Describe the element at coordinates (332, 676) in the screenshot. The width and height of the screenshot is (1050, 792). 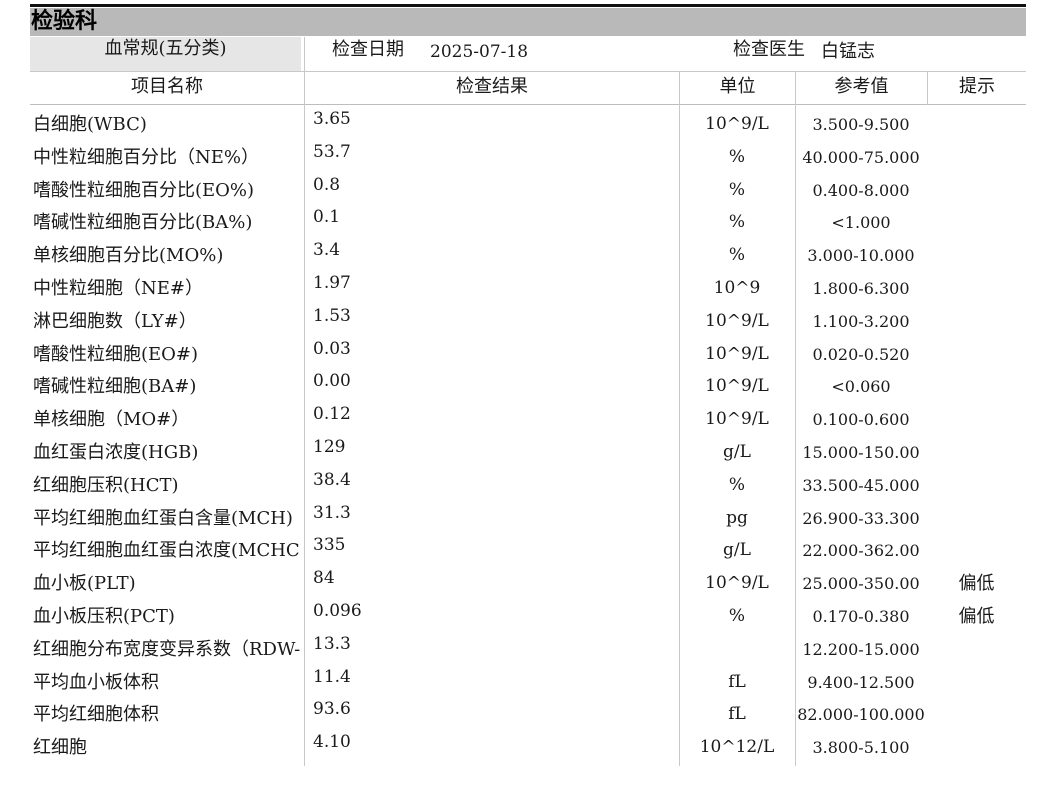
I see `result-value: 11.4` at that location.